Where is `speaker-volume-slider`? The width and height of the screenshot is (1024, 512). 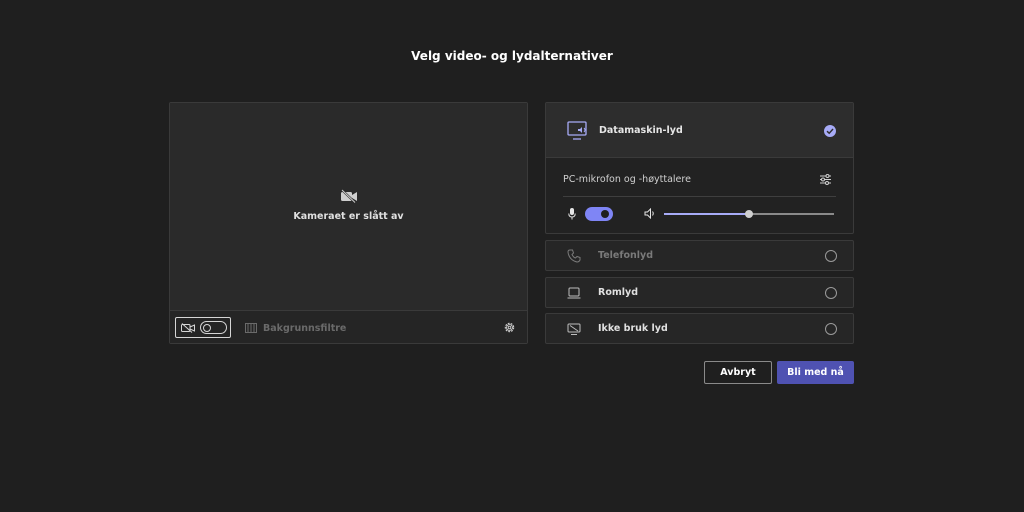 speaker-volume-slider is located at coordinates (749, 214).